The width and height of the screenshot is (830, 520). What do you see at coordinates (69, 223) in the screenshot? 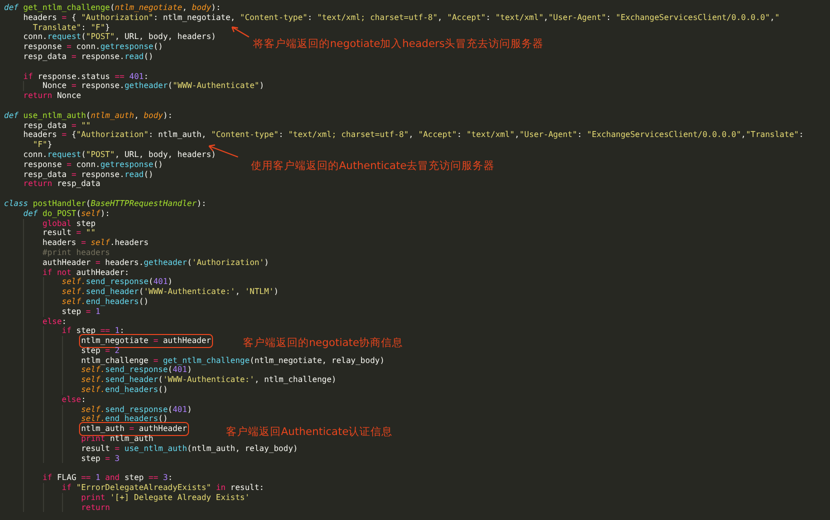
I see `code-line: global step` at bounding box center [69, 223].